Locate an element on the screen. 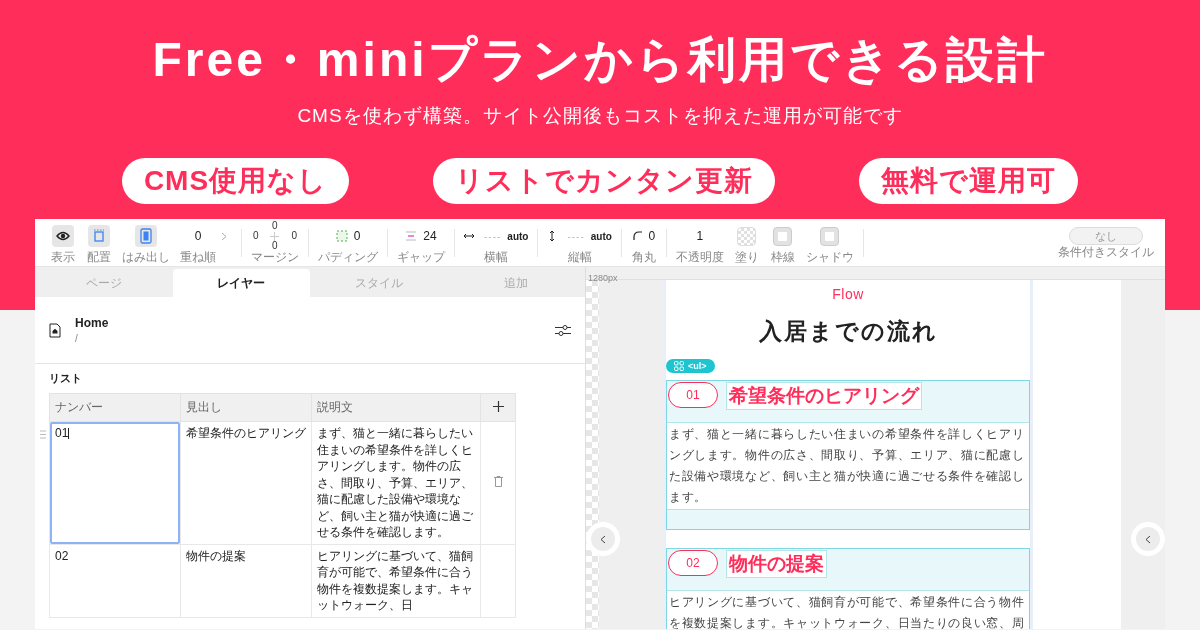  tool-label: パディング is located at coordinates (348, 257).